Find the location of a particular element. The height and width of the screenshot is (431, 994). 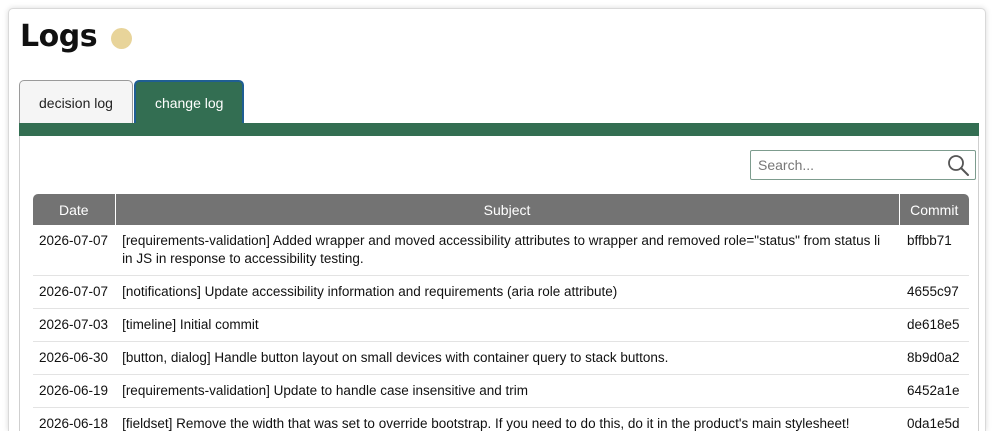

row-commit: 4655c97 is located at coordinates (934, 292).